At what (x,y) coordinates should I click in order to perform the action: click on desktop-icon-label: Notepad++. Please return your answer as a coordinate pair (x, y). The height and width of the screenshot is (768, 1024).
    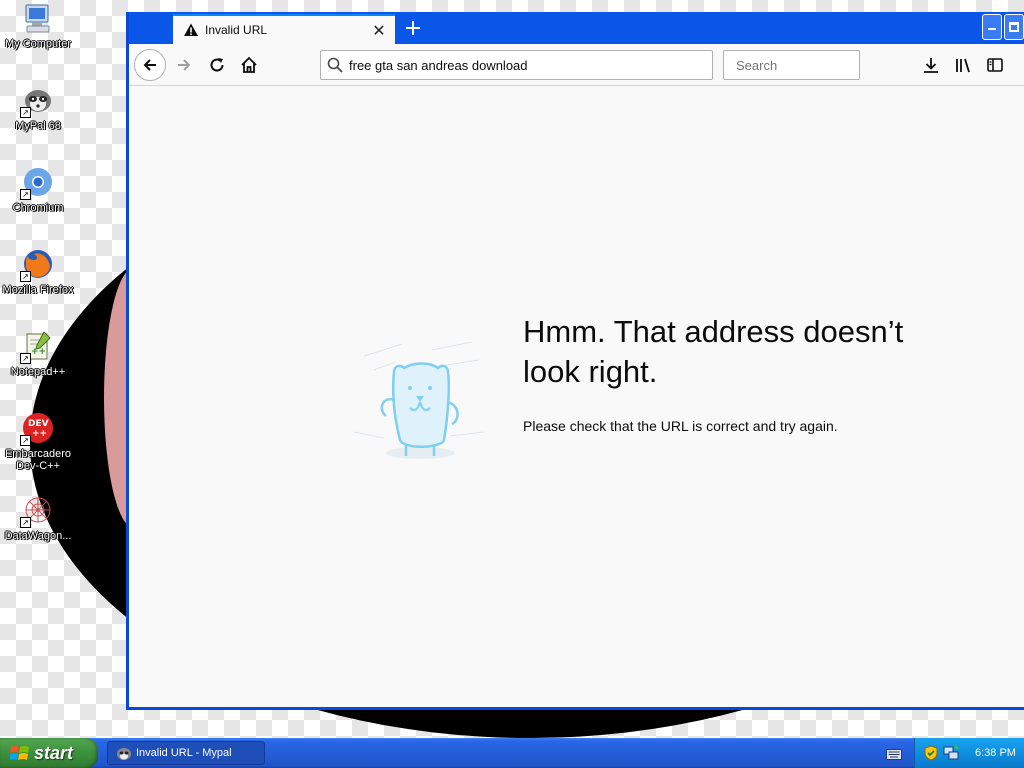
    Looking at the image, I should click on (38, 372).